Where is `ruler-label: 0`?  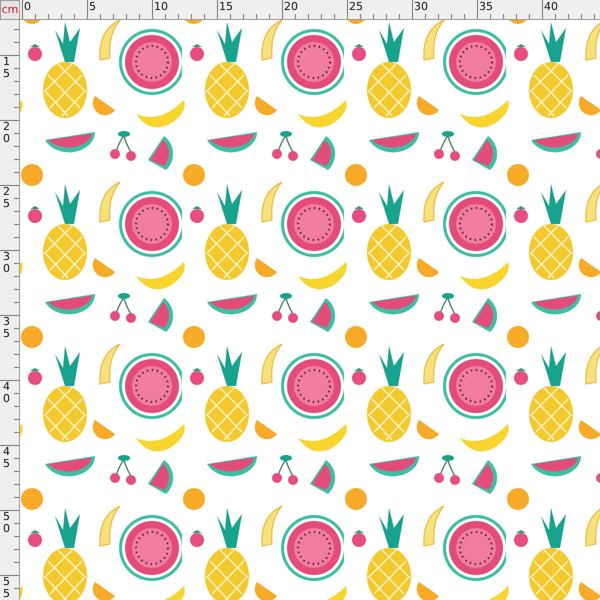
ruler-label: 0 is located at coordinates (27, 7).